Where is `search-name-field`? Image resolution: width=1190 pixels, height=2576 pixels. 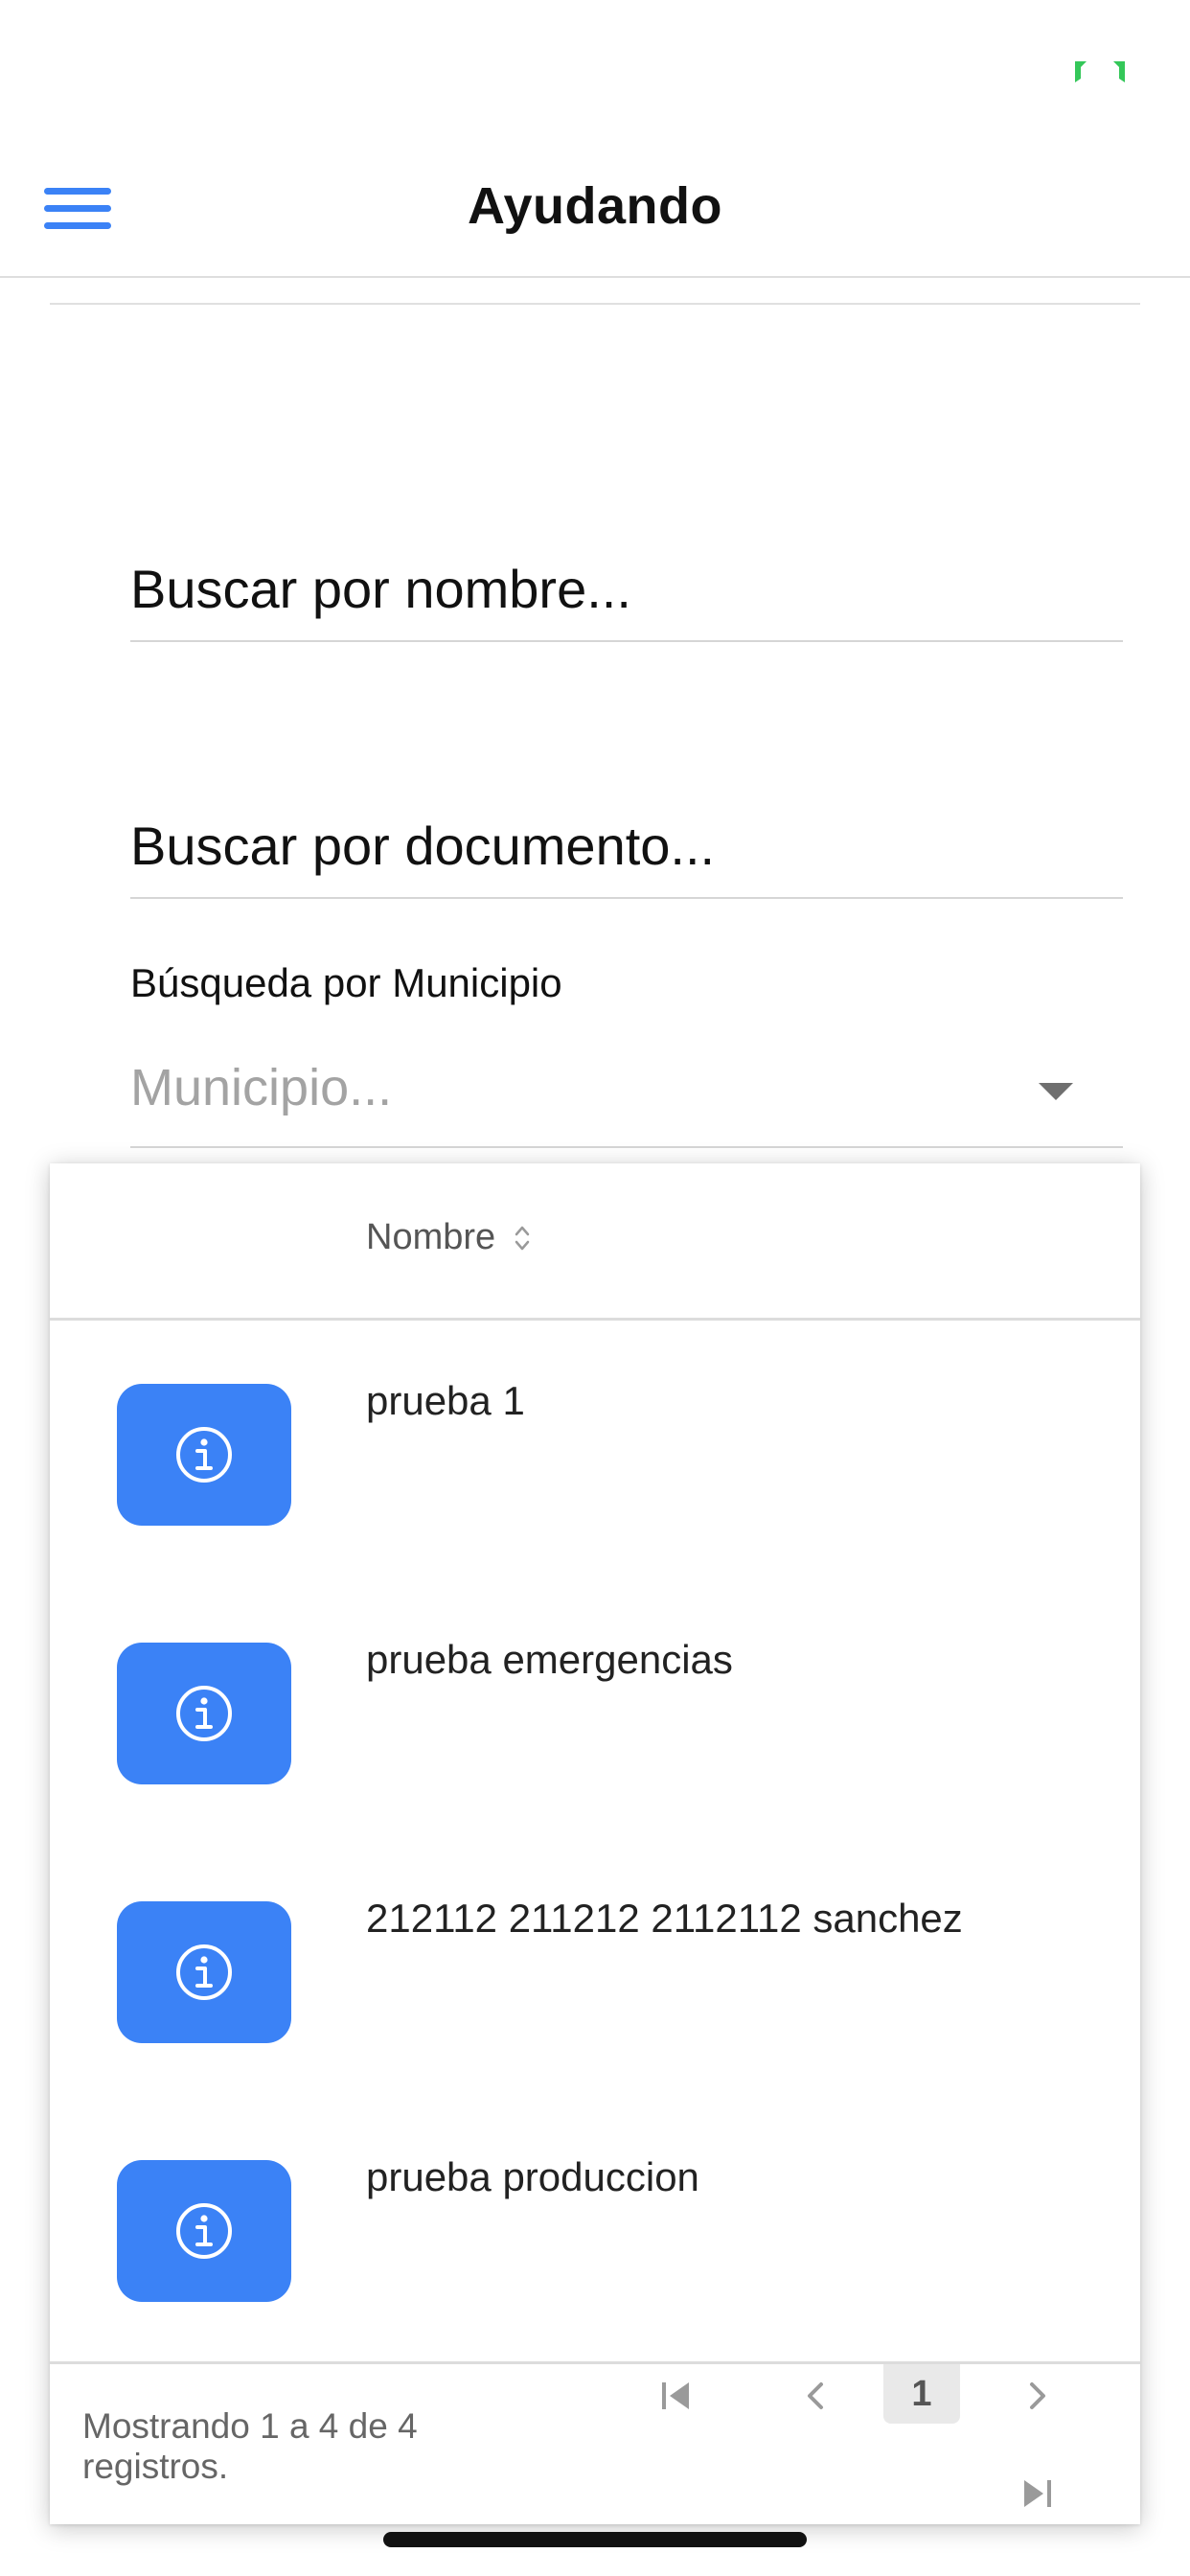
search-name-field is located at coordinates (626, 589).